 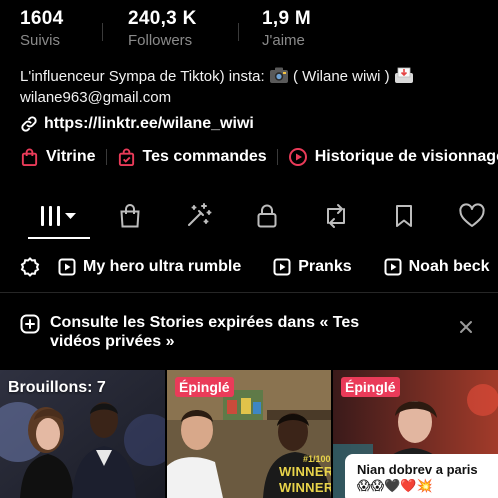 What do you see at coordinates (112, 341) in the screenshot?
I see `notice-line-2: vidéos privées »` at bounding box center [112, 341].